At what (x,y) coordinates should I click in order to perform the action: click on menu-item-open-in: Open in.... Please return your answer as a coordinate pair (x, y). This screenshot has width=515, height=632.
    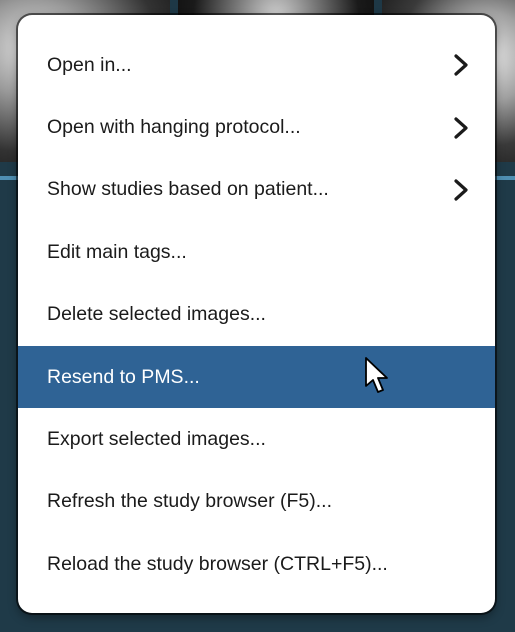
    Looking at the image, I should click on (256, 65).